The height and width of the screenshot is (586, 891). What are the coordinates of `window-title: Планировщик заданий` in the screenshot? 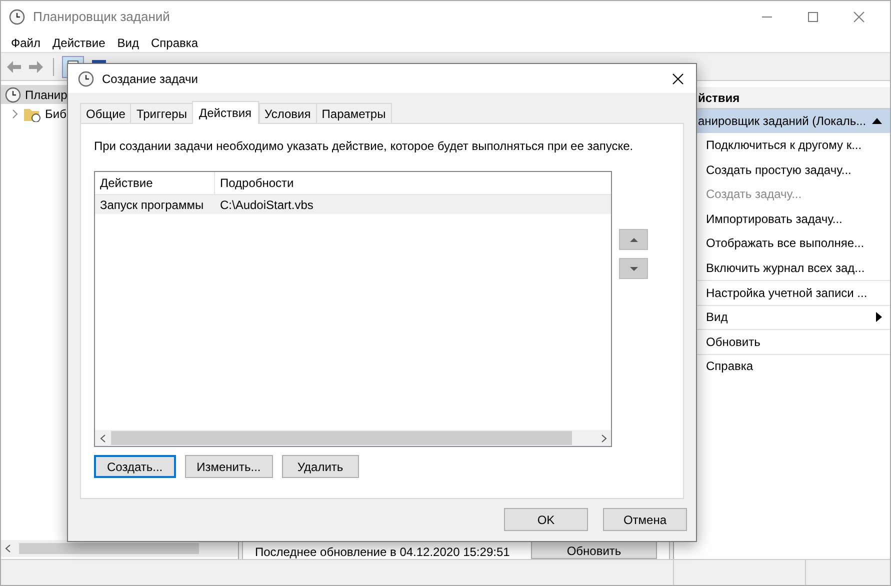 It's located at (101, 17).